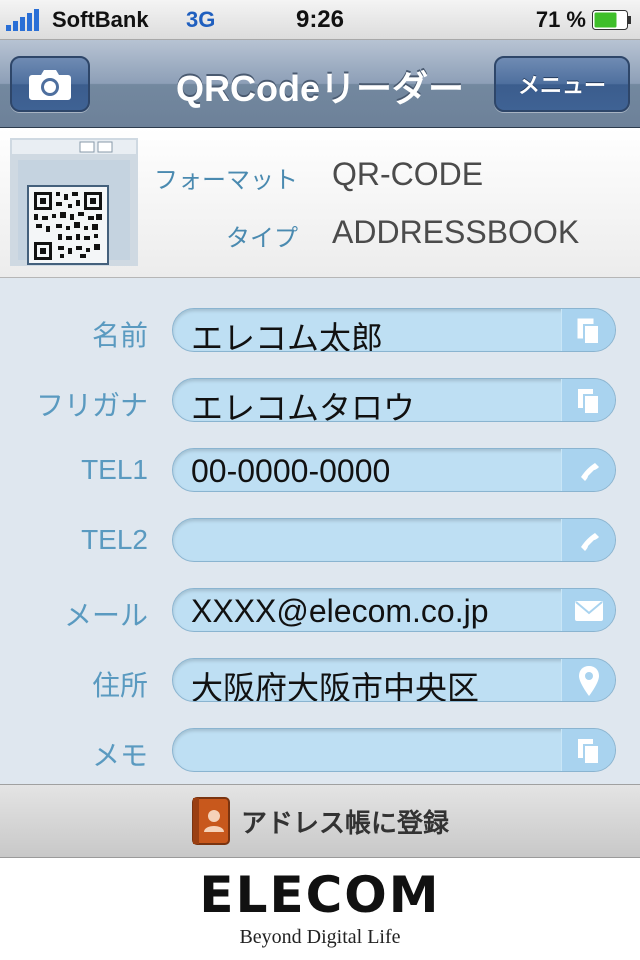  I want to click on address-field: 大阪府大阪市中央区, so click(394, 680).